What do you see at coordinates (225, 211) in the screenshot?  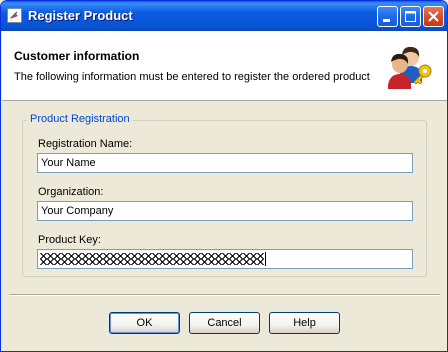 I see `organization-input` at bounding box center [225, 211].